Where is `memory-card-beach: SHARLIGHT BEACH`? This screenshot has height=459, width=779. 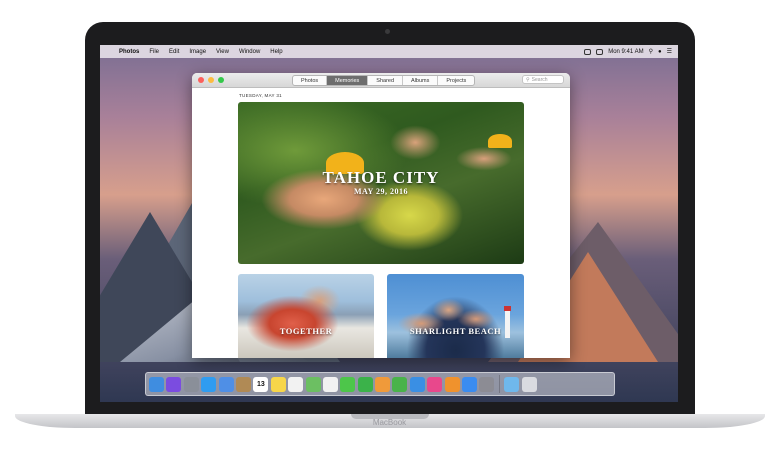 memory-card-beach: SHARLIGHT BEACH is located at coordinates (455, 316).